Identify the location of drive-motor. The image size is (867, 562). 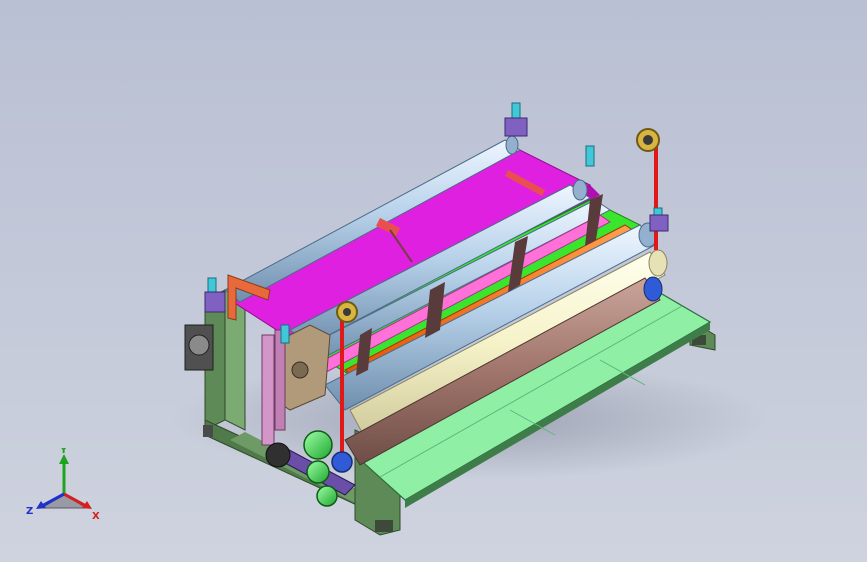
(199, 347).